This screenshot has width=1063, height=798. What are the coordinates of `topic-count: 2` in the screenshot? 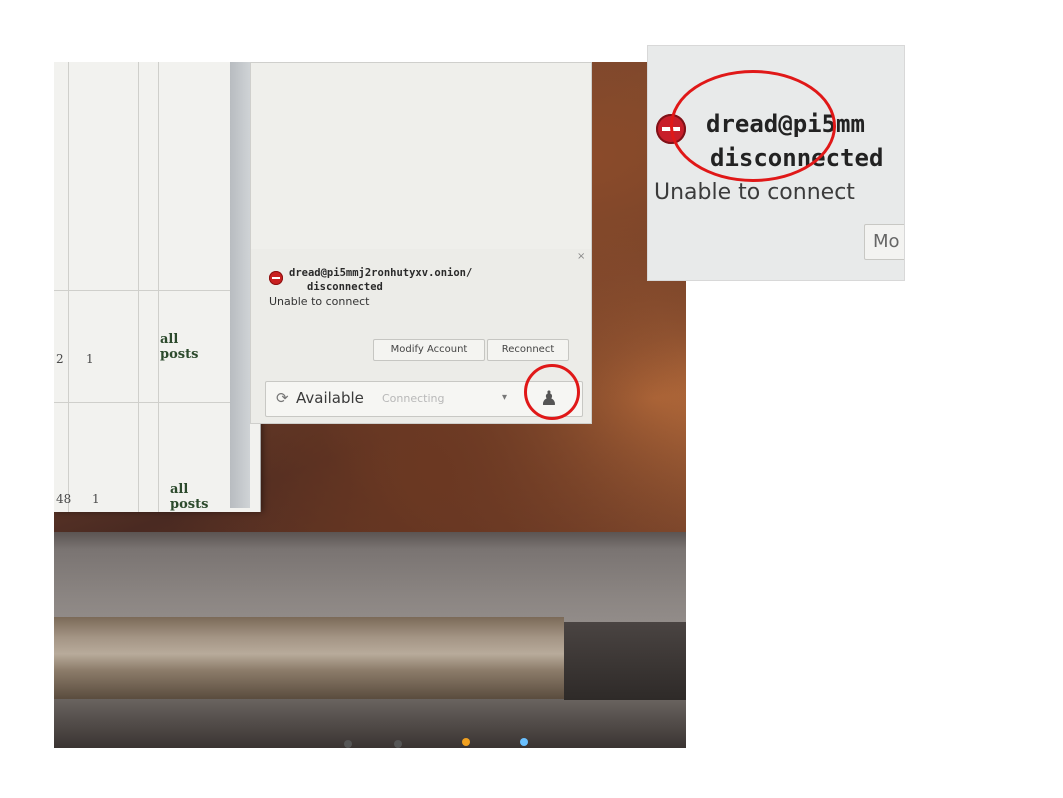 It's located at (60, 359).